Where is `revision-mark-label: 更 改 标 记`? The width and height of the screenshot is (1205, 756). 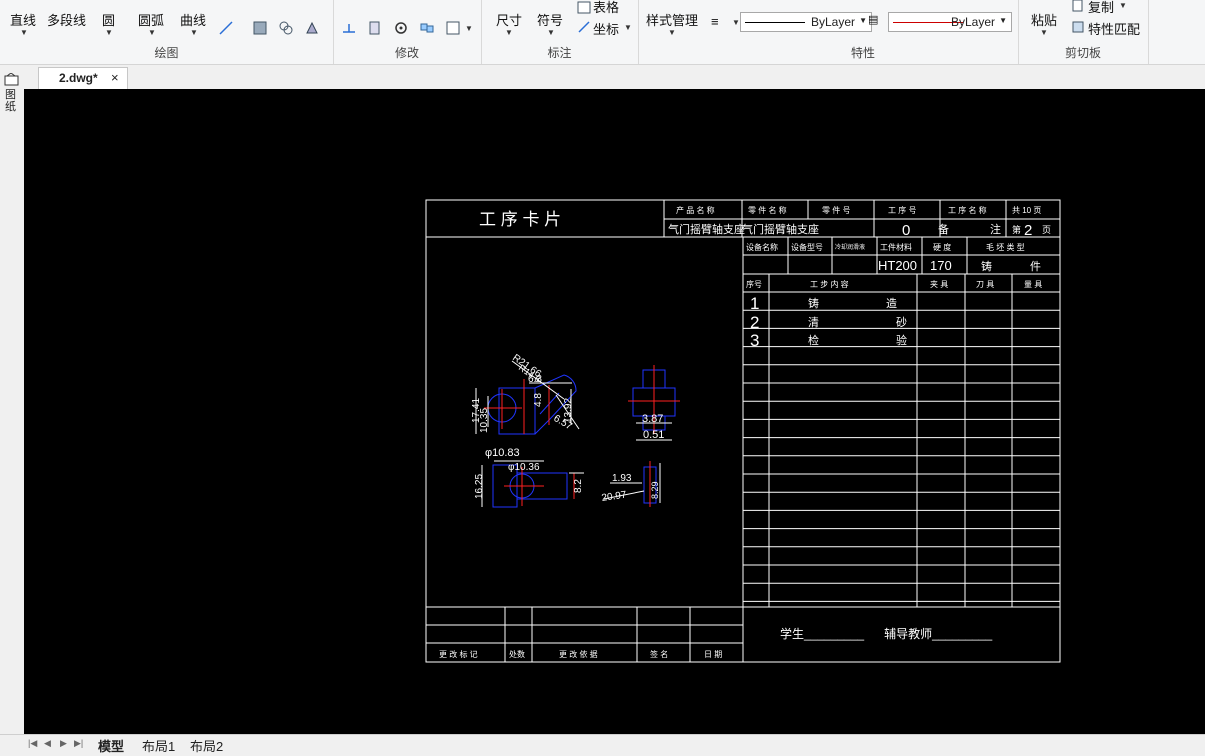 revision-mark-label: 更 改 标 记 is located at coordinates (458, 654).